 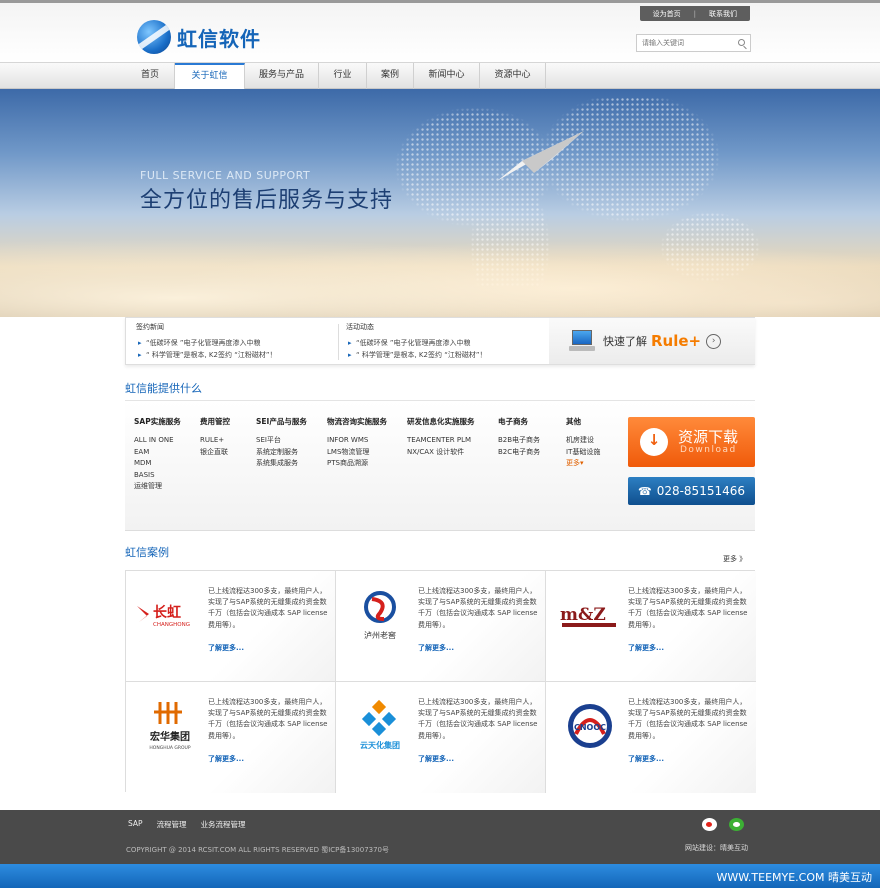 What do you see at coordinates (441, 453) in the screenshot?
I see `service-item: NX/CAX 设计软件` at bounding box center [441, 453].